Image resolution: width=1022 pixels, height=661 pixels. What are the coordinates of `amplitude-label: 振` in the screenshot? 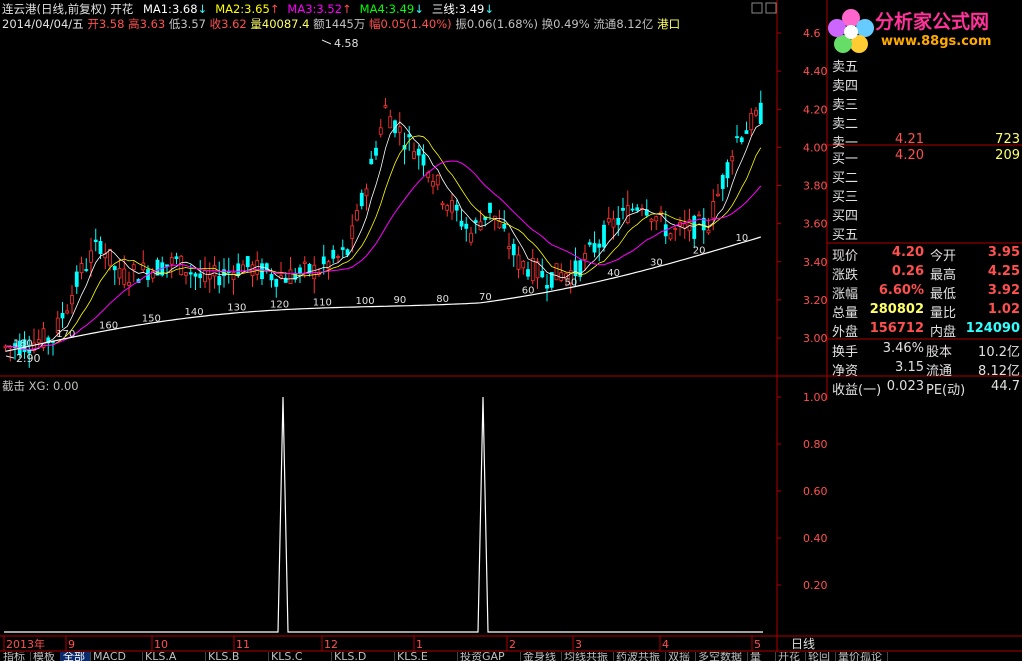 It's located at (461, 24).